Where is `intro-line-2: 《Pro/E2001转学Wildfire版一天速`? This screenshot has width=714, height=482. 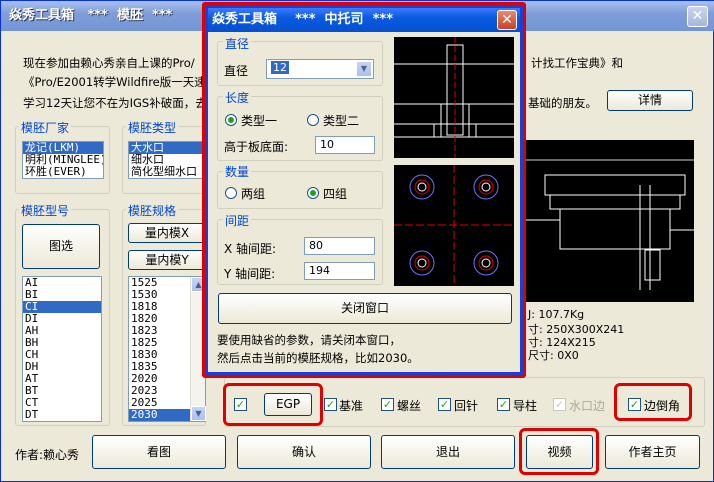 intro-line-2: 《Pro/E2001转学Wildfire版一天速 is located at coordinates (114, 82).